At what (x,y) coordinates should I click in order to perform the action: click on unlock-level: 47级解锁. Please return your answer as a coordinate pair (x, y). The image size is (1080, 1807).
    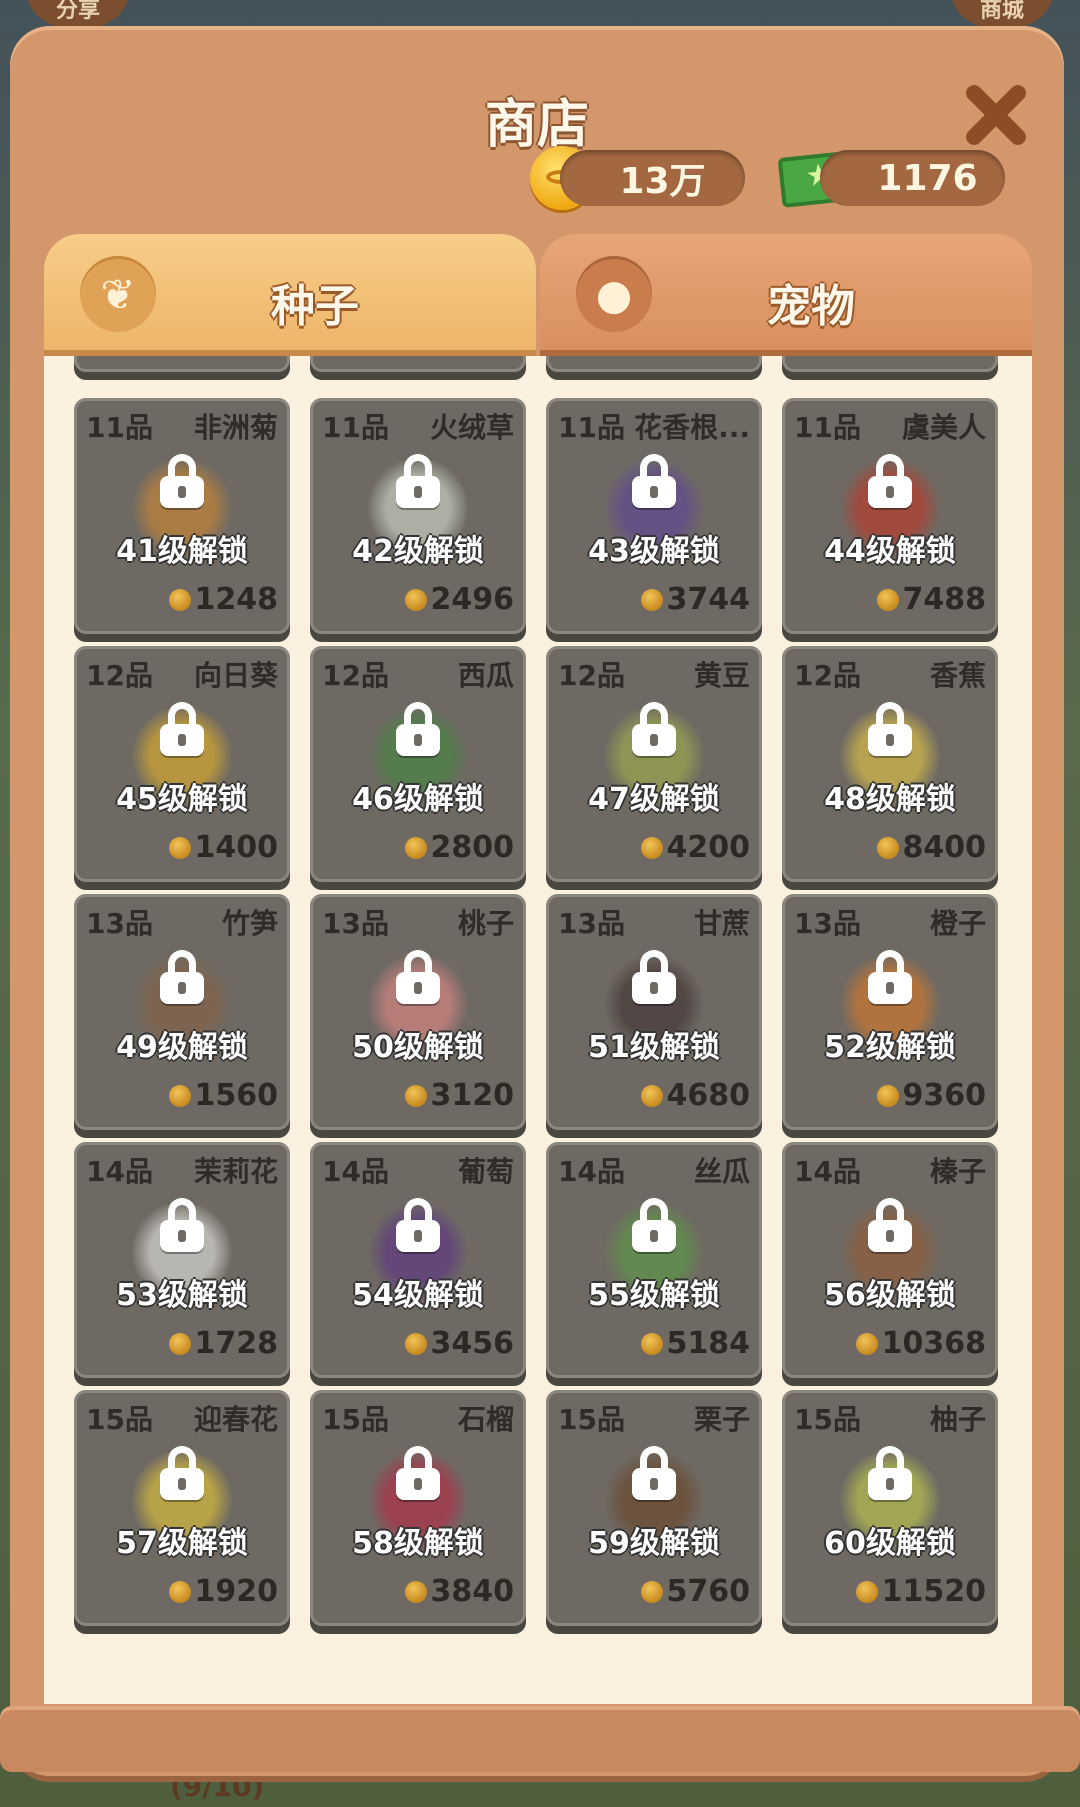
    Looking at the image, I should click on (654, 799).